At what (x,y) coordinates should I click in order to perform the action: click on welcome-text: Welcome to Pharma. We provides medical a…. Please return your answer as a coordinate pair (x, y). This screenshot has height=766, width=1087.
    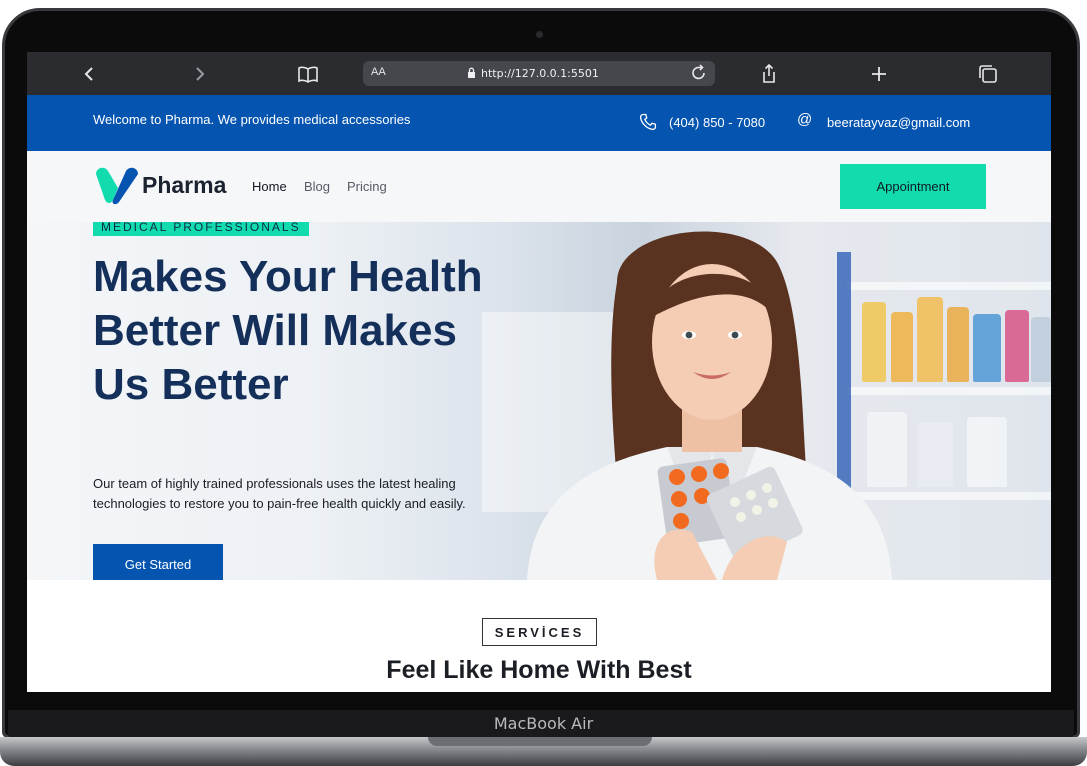
    Looking at the image, I should click on (252, 119).